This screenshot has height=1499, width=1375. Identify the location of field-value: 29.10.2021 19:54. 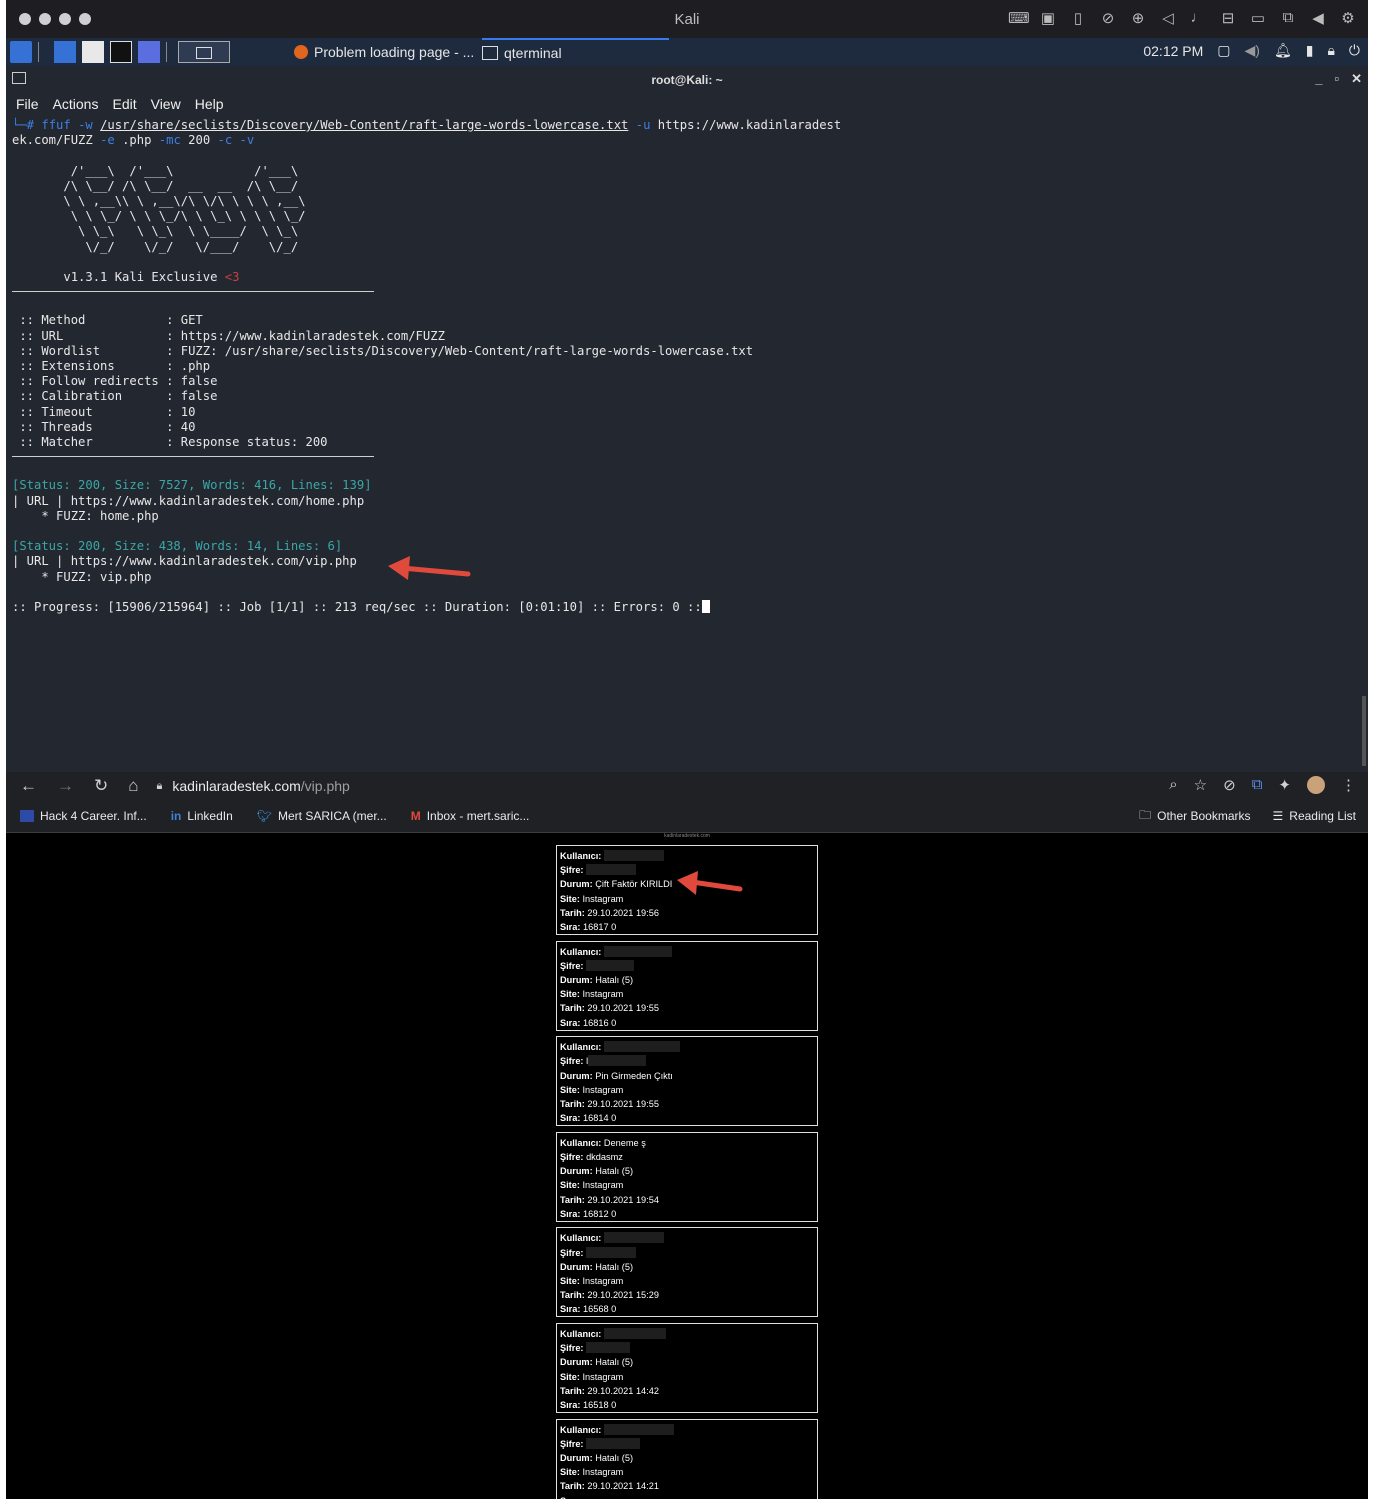
(623, 1199).